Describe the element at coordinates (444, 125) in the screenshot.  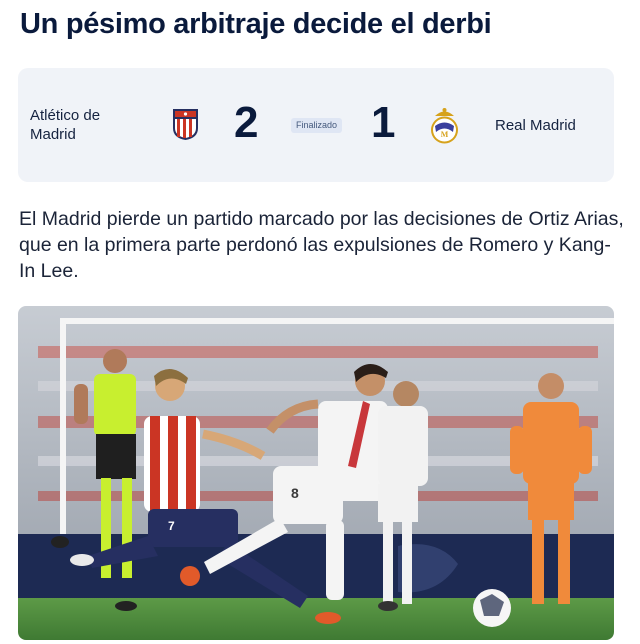
I see `real-madrid-crest-icon: M` at that location.